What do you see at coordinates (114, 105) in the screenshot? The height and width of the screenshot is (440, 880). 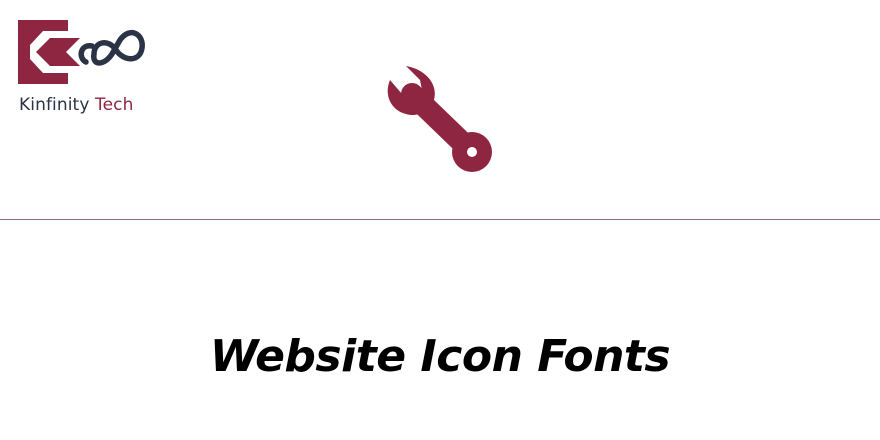 I see `brand-name-part2: Tech` at bounding box center [114, 105].